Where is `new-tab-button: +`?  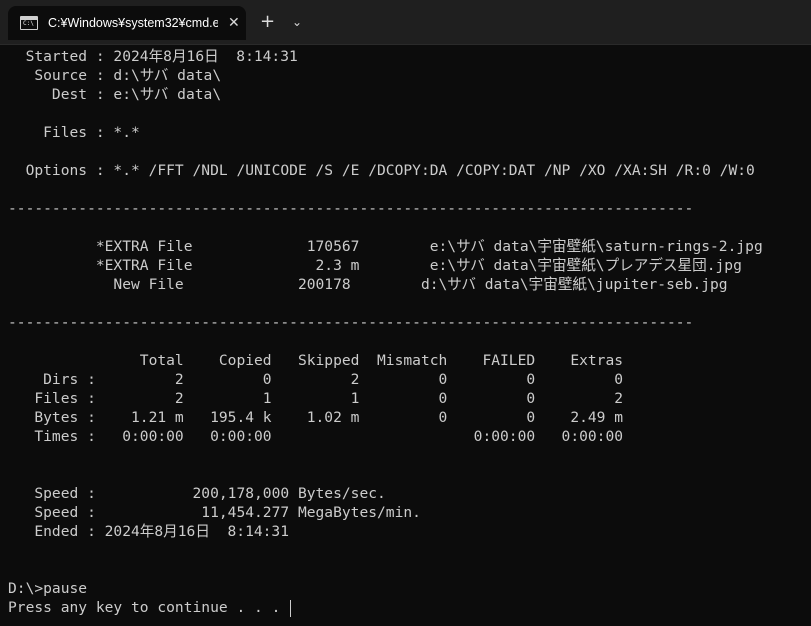
new-tab-button: + is located at coordinates (267, 22).